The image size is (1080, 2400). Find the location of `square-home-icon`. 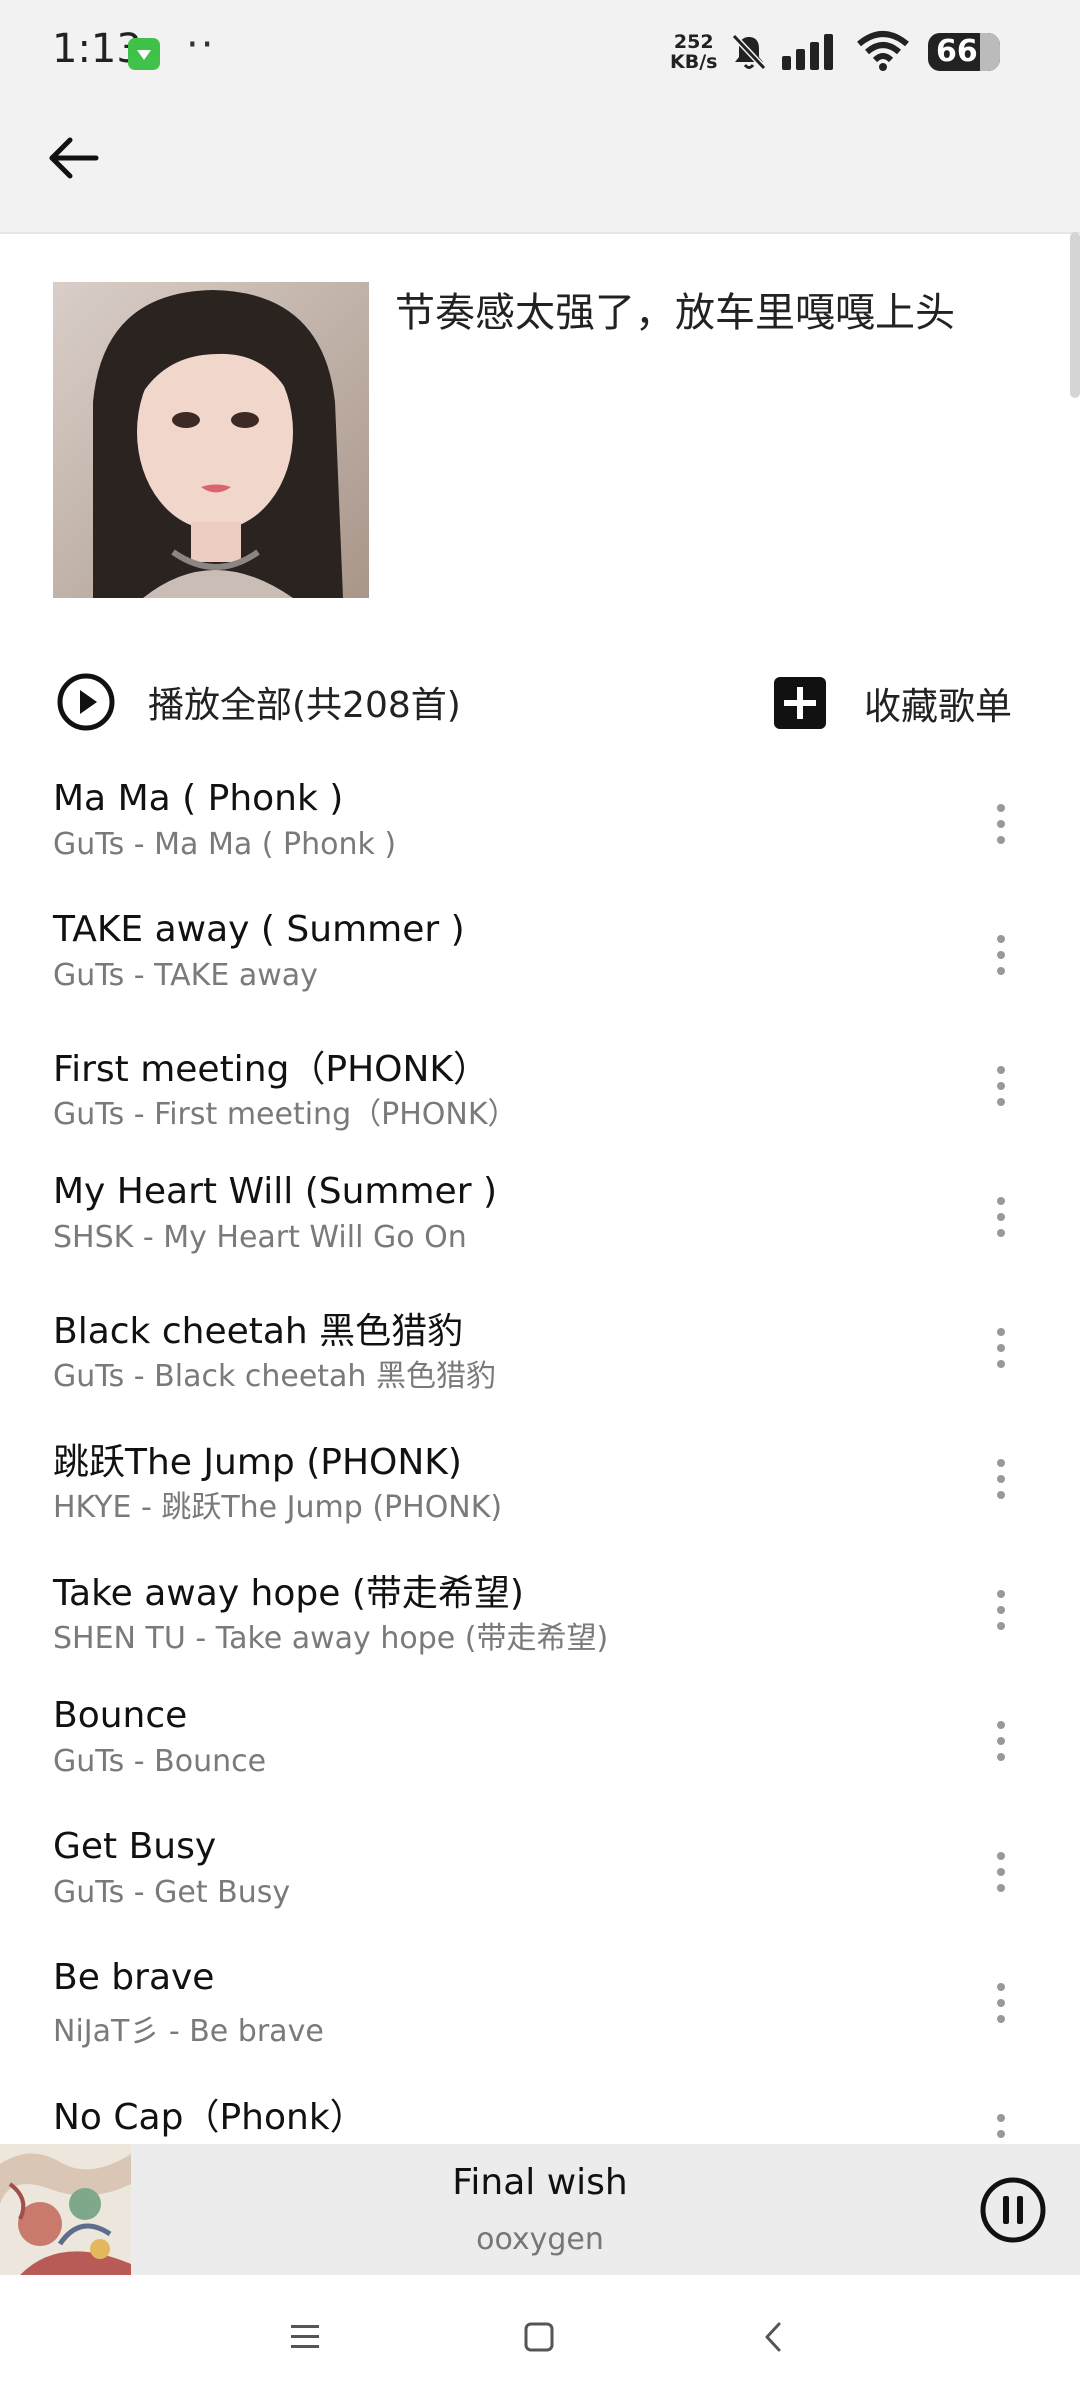

square-home-icon is located at coordinates (539, 2337).